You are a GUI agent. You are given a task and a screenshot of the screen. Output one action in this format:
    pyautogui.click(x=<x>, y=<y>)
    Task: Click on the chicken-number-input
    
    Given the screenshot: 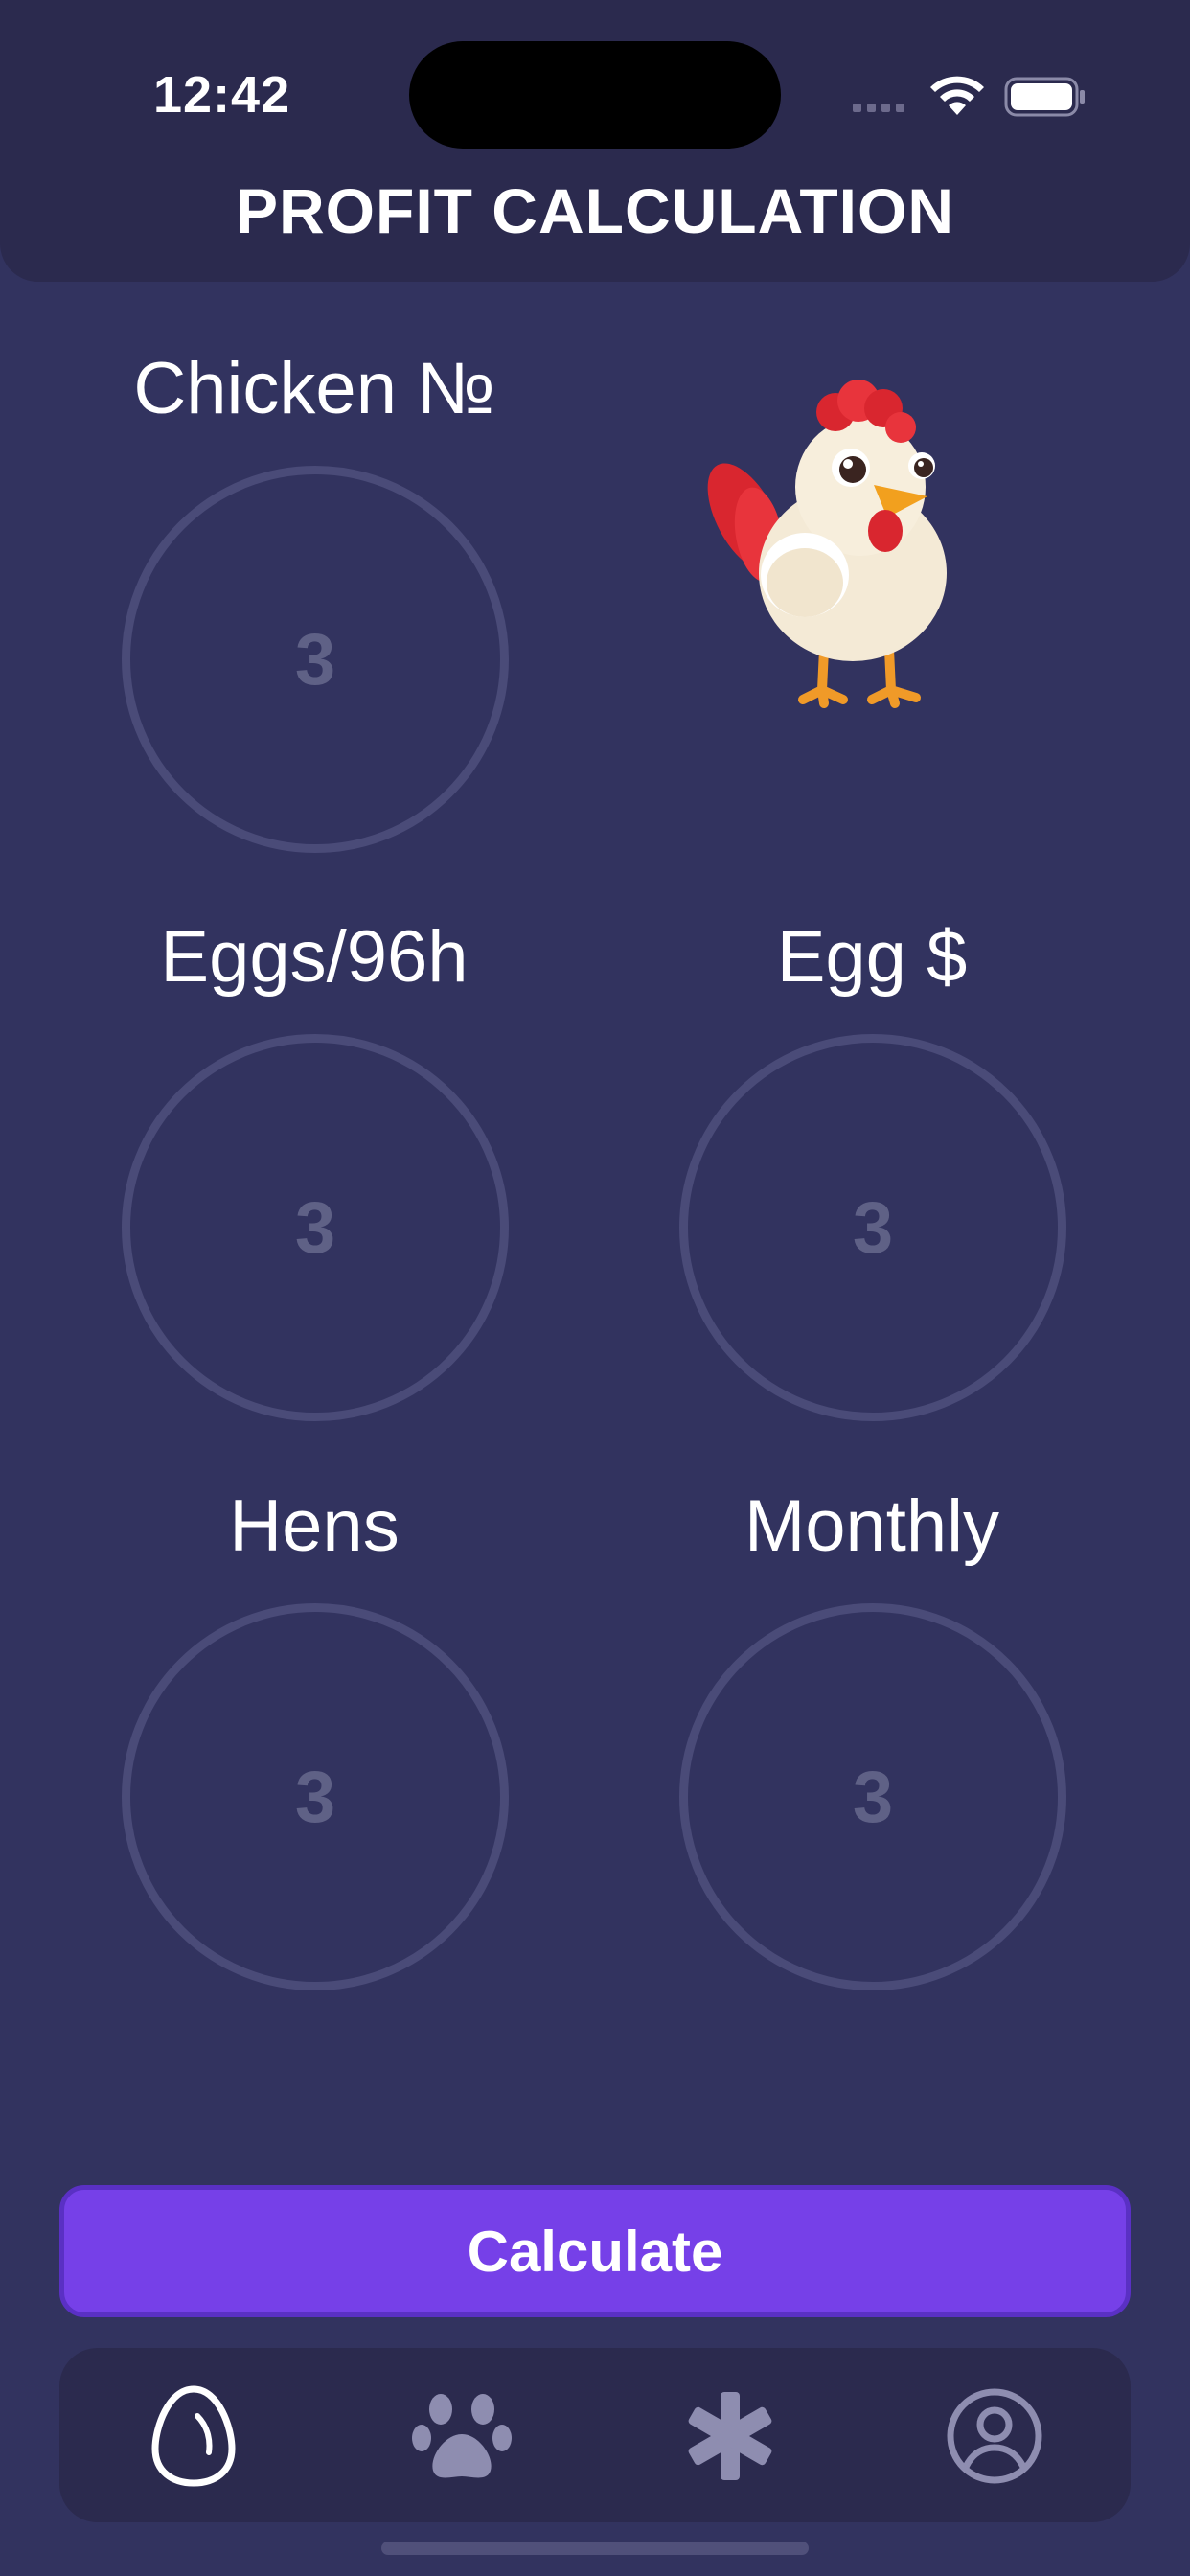 What is the action you would take?
    pyautogui.click(x=316, y=659)
    